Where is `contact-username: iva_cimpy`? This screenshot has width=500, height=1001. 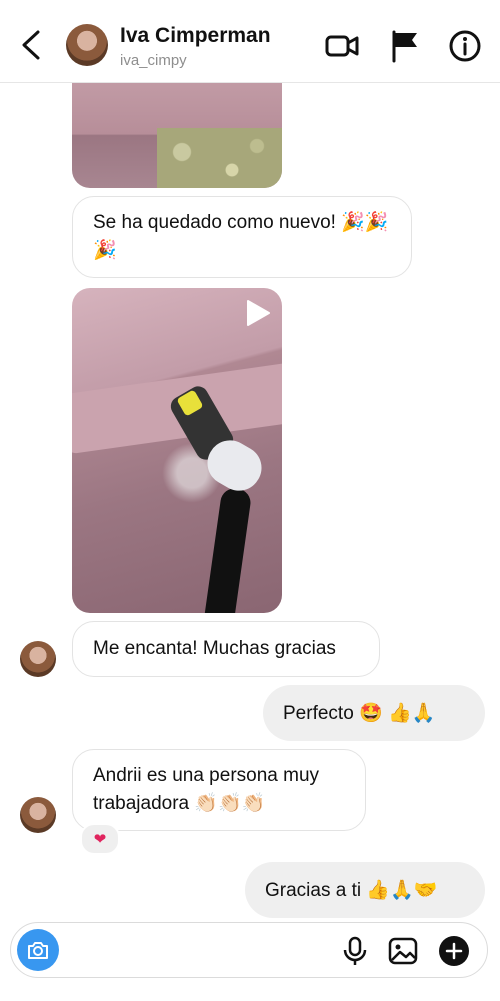
contact-username: iva_cimpy is located at coordinates (153, 60).